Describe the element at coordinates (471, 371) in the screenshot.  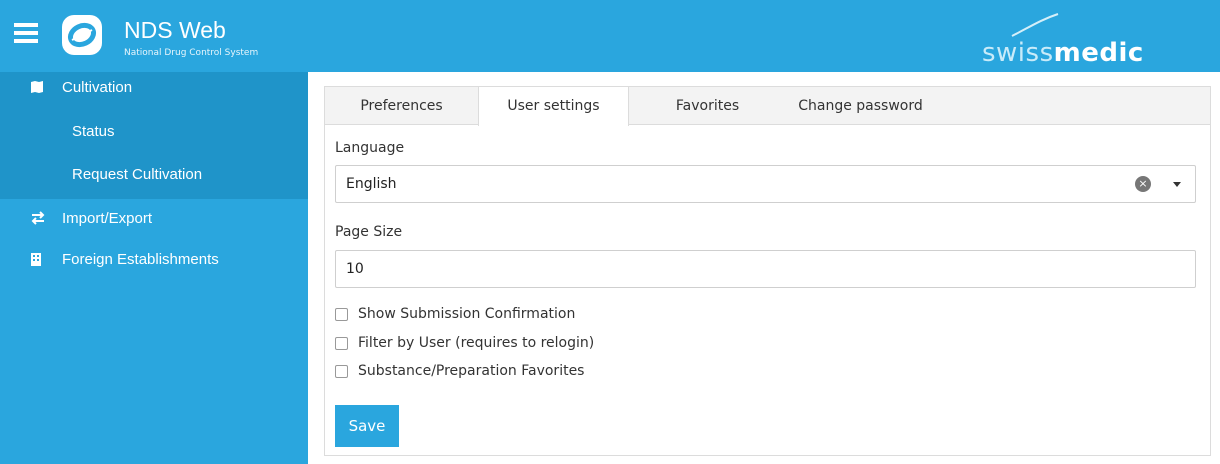
I see `checkbox-label: Substance/Preparation Favorites` at that location.